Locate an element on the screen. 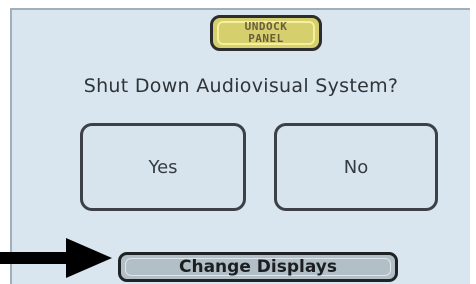 The height and width of the screenshot is (284, 476). change-displays-label: Change Displays is located at coordinates (258, 267).